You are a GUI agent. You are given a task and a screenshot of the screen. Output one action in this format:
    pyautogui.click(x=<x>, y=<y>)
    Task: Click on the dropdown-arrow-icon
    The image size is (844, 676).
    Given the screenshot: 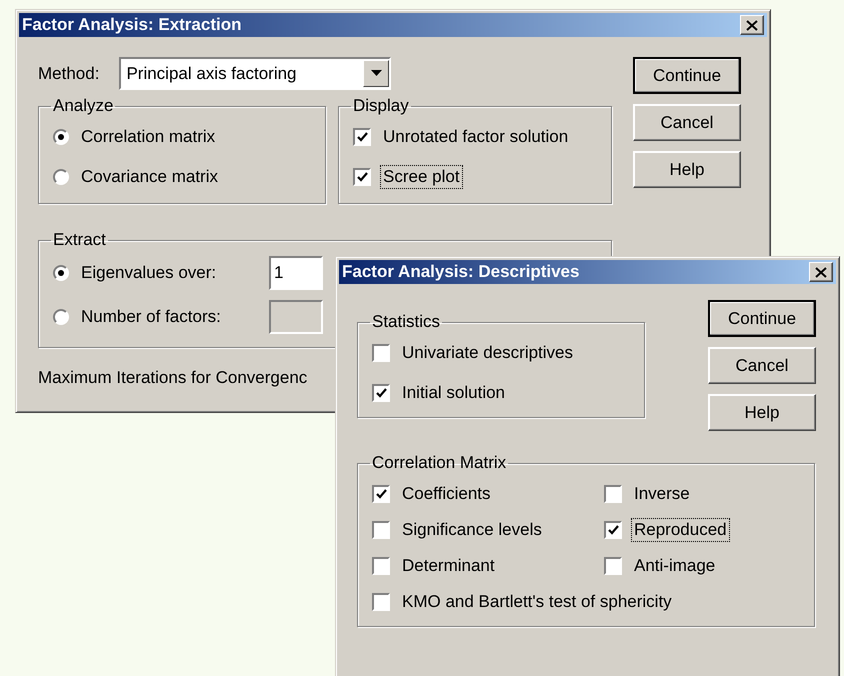 What is the action you would take?
    pyautogui.click(x=376, y=73)
    